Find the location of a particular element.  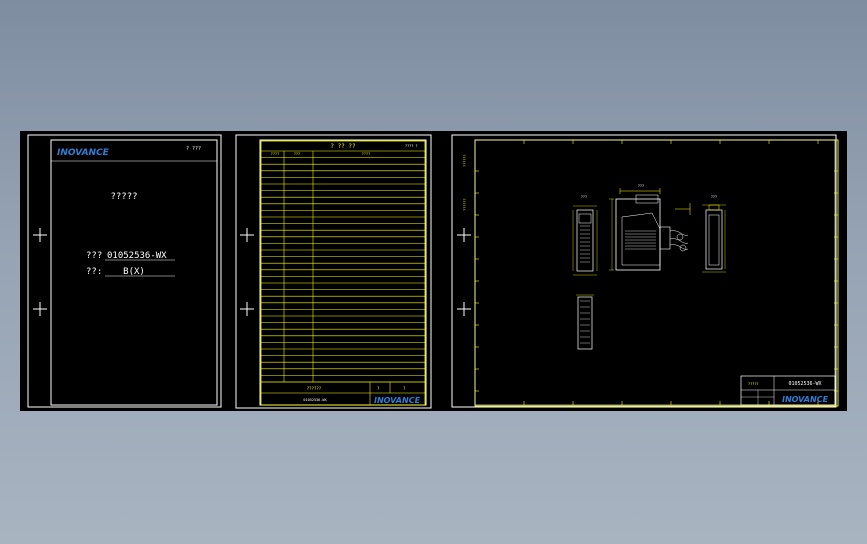

title-block-number: 01052536-WX is located at coordinates (804, 384).